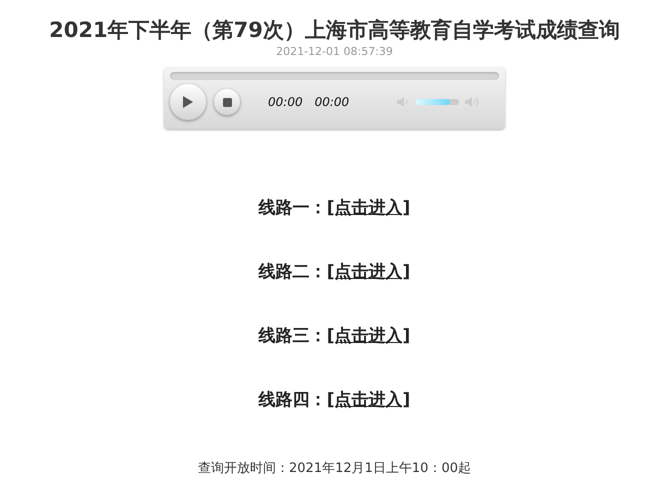  Describe the element at coordinates (437, 102) in the screenshot. I see `volume-track` at that location.